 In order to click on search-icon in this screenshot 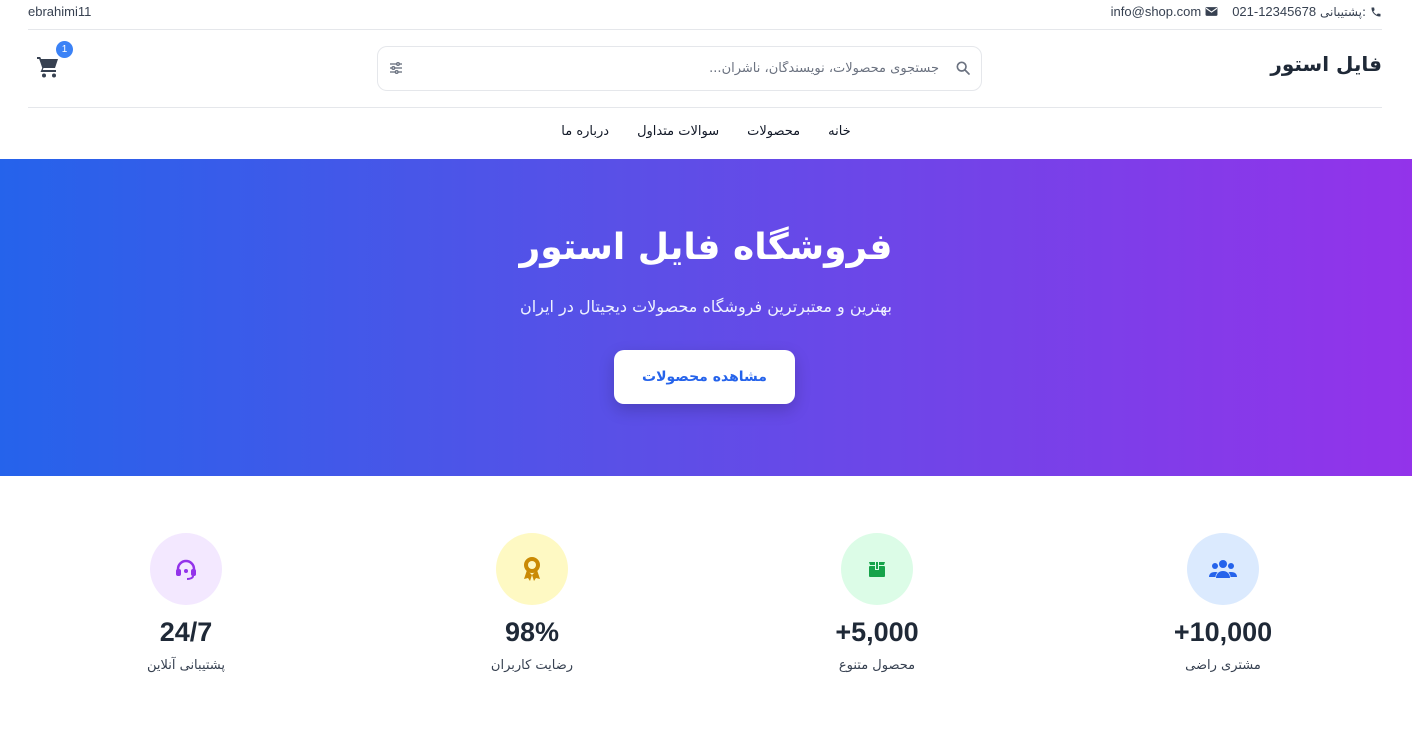, I will do `click(963, 68)`.